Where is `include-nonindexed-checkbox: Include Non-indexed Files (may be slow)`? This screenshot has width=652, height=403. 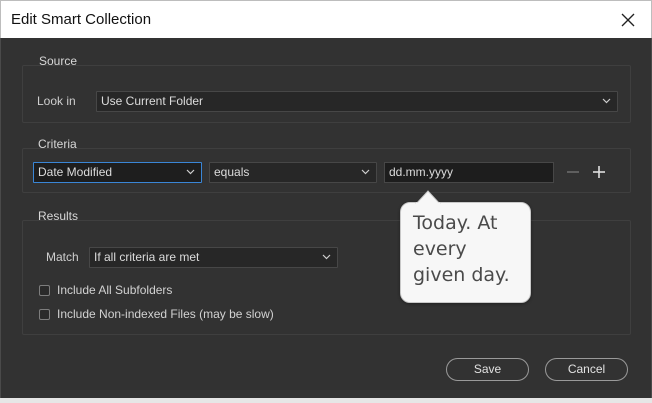
include-nonindexed-checkbox: Include Non-indexed Files (may be slow) is located at coordinates (156, 314).